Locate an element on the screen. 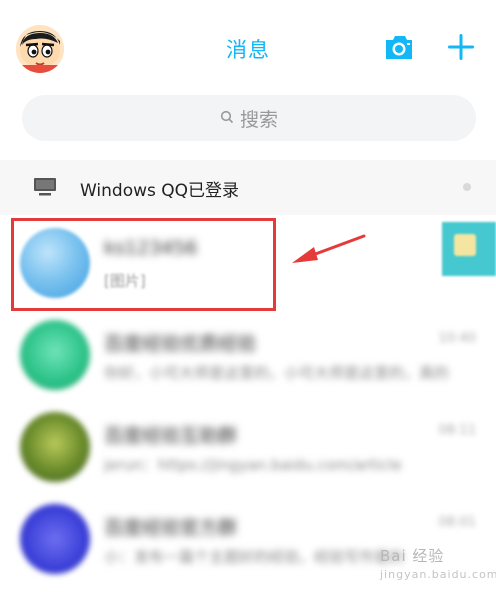 The image size is (496, 598). search-icon is located at coordinates (227, 118).